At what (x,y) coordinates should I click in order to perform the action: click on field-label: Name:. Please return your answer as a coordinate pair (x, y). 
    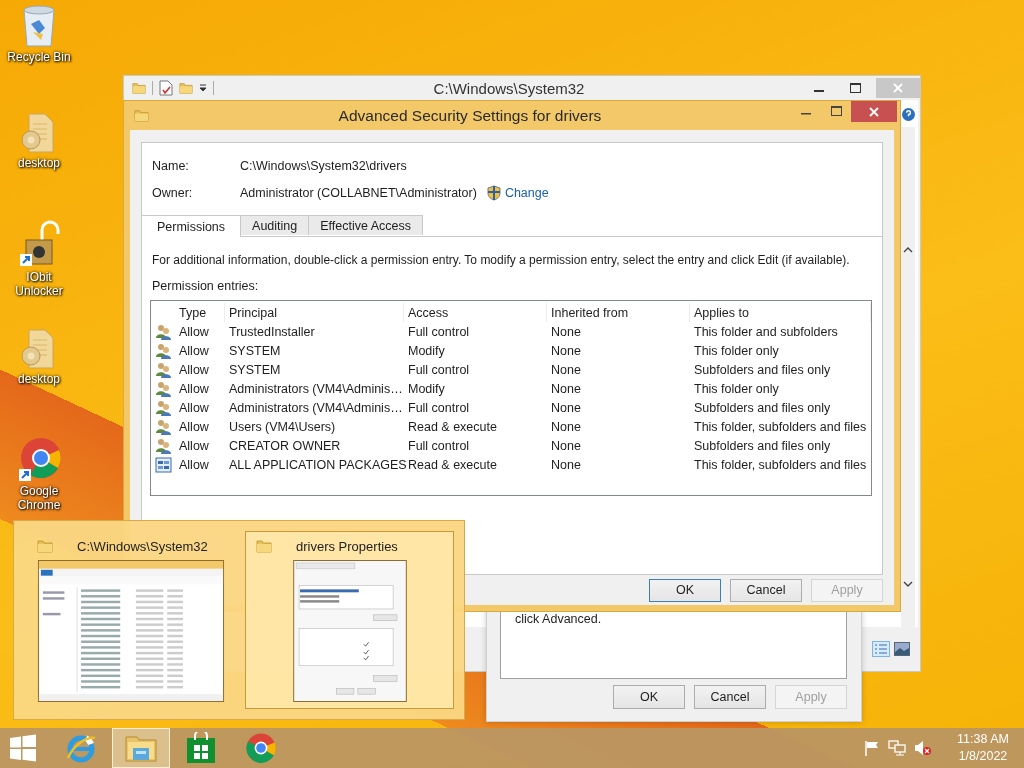
    Looking at the image, I should click on (171, 166).